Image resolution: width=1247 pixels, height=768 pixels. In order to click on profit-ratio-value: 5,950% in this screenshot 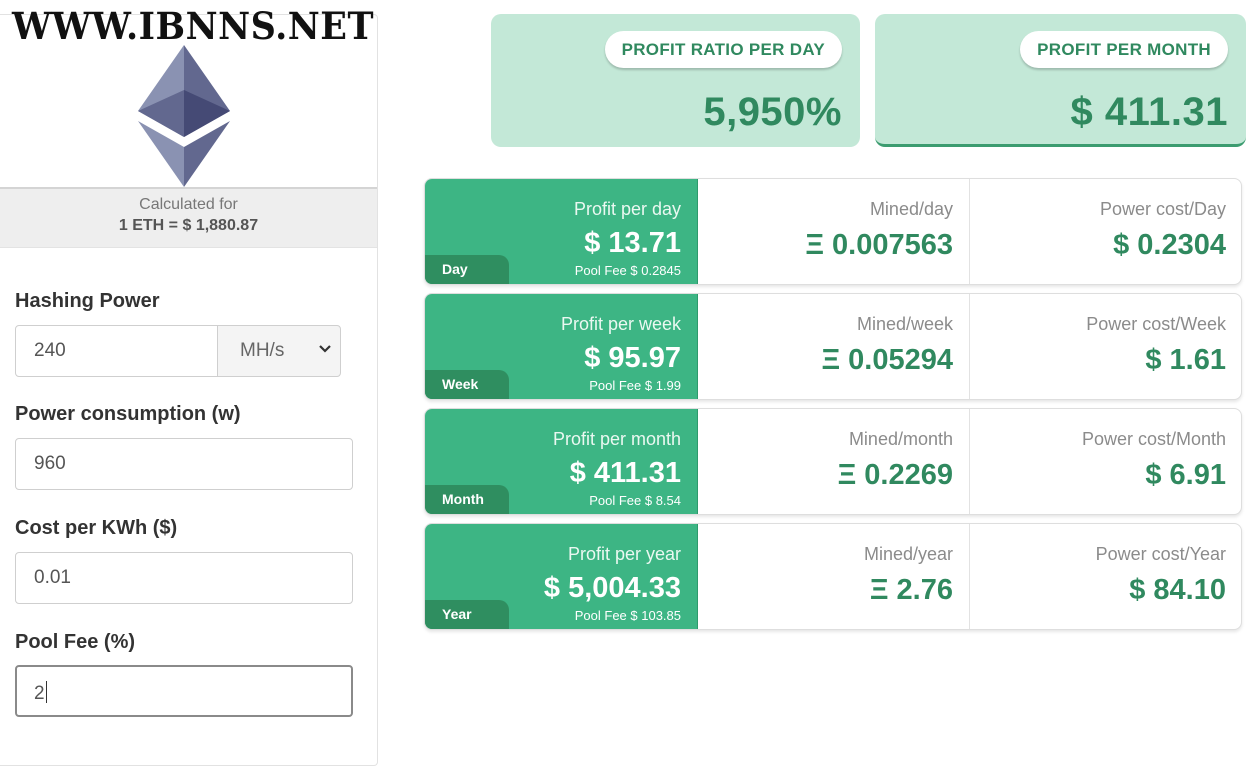, I will do `click(772, 112)`.